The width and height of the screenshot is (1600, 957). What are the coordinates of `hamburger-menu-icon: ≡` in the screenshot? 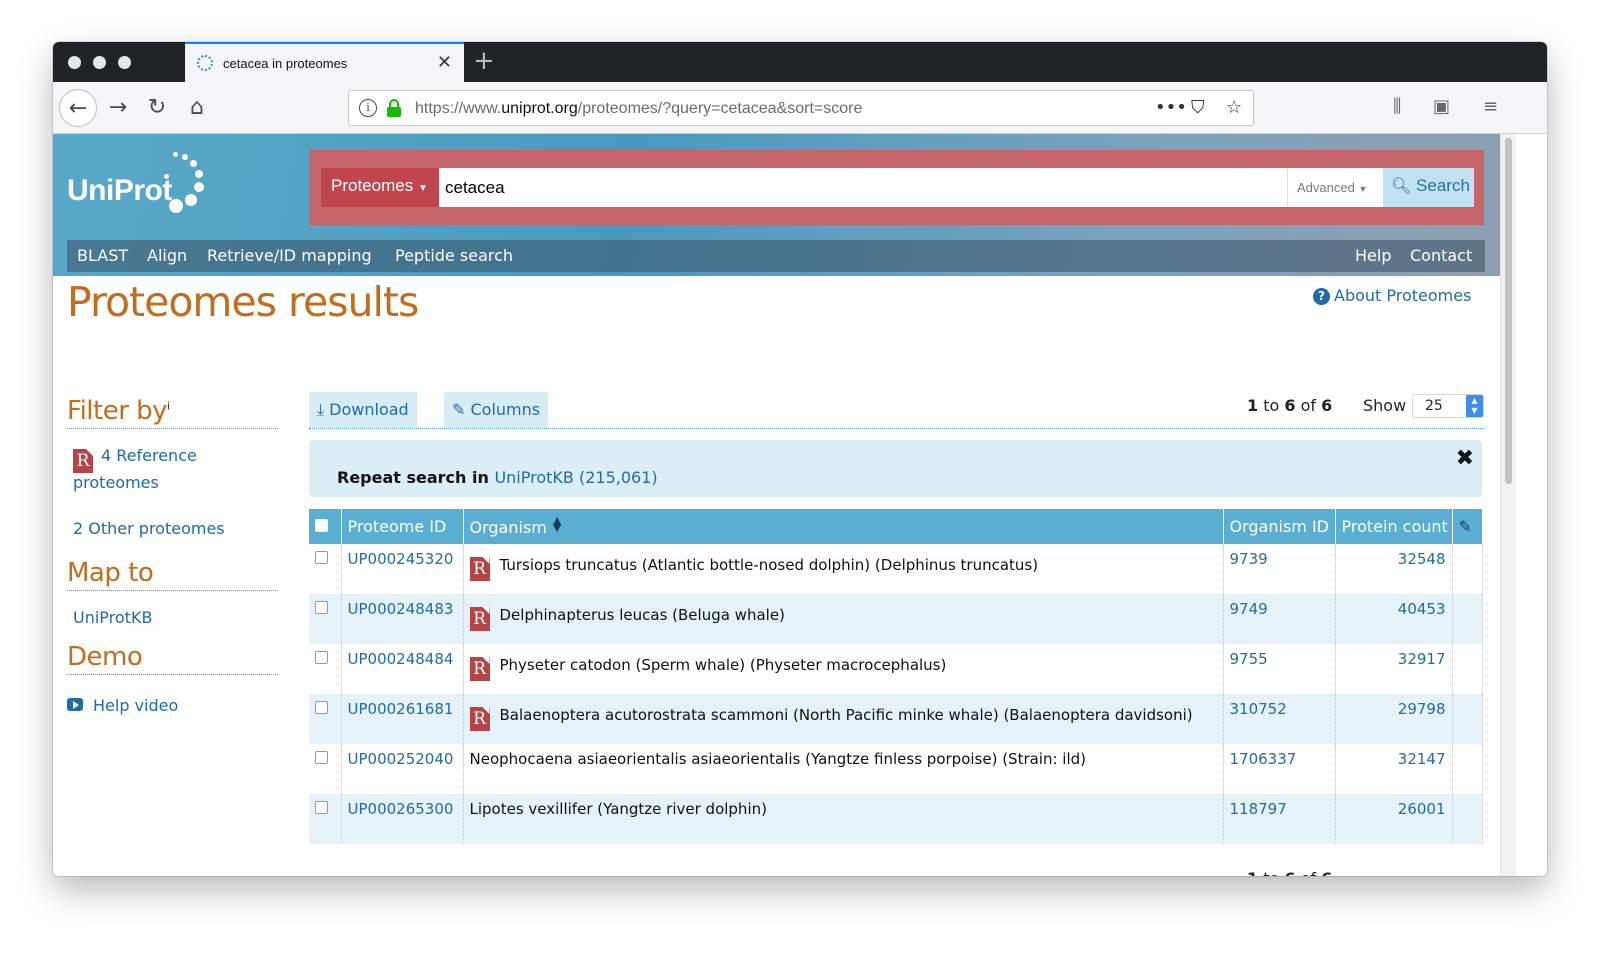 It's located at (1490, 106).